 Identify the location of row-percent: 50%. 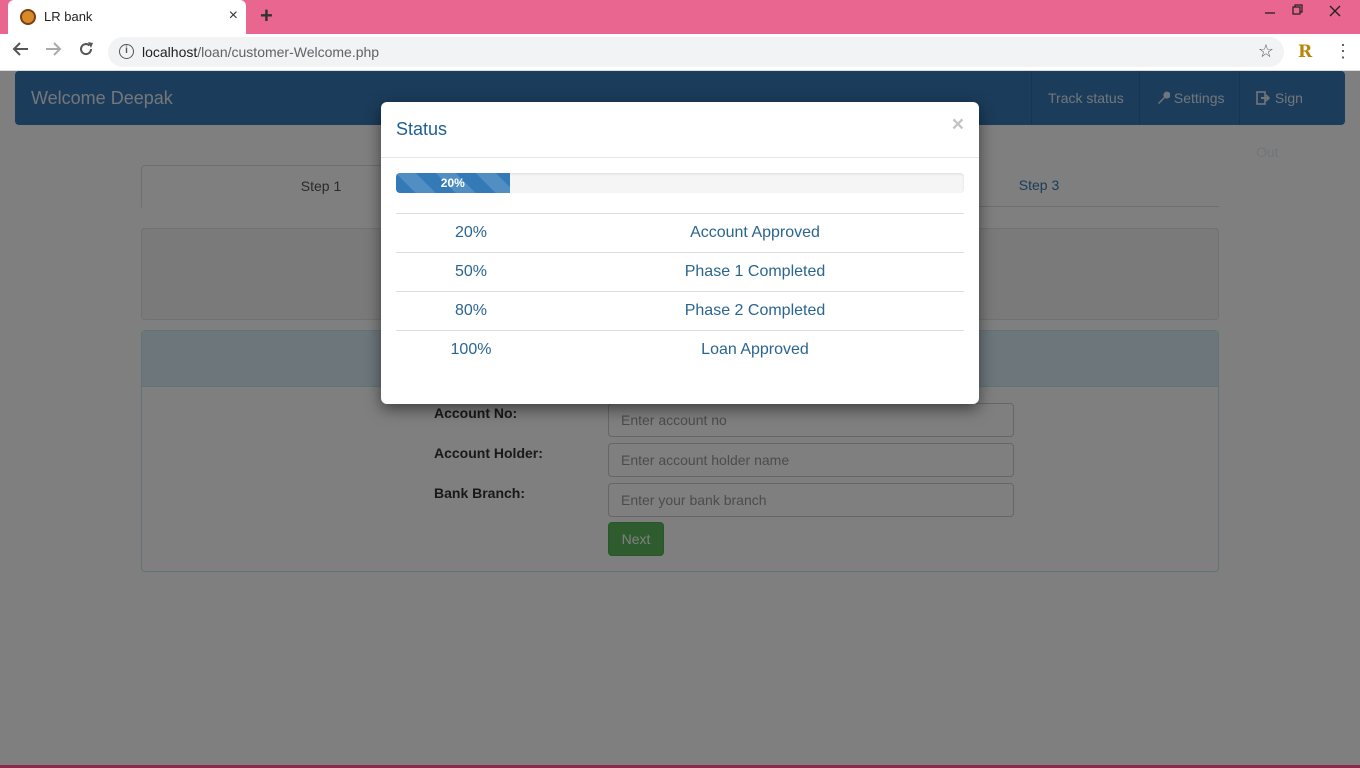
(471, 272).